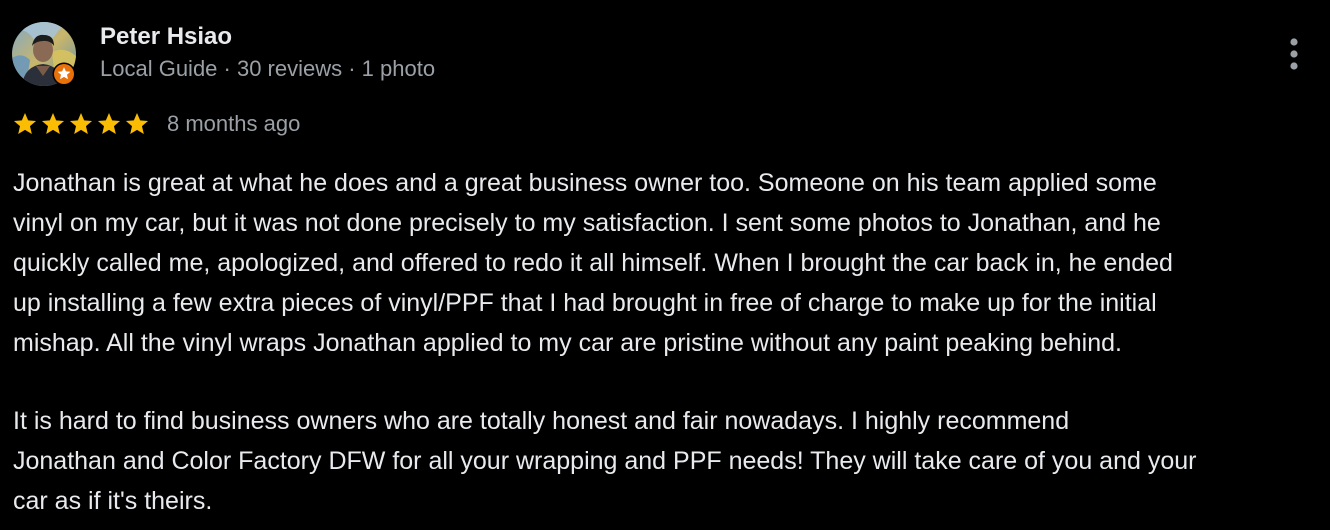 This screenshot has height=530, width=1330. Describe the element at coordinates (156, 124) in the screenshot. I see `rating-row: 8 months ago` at that location.